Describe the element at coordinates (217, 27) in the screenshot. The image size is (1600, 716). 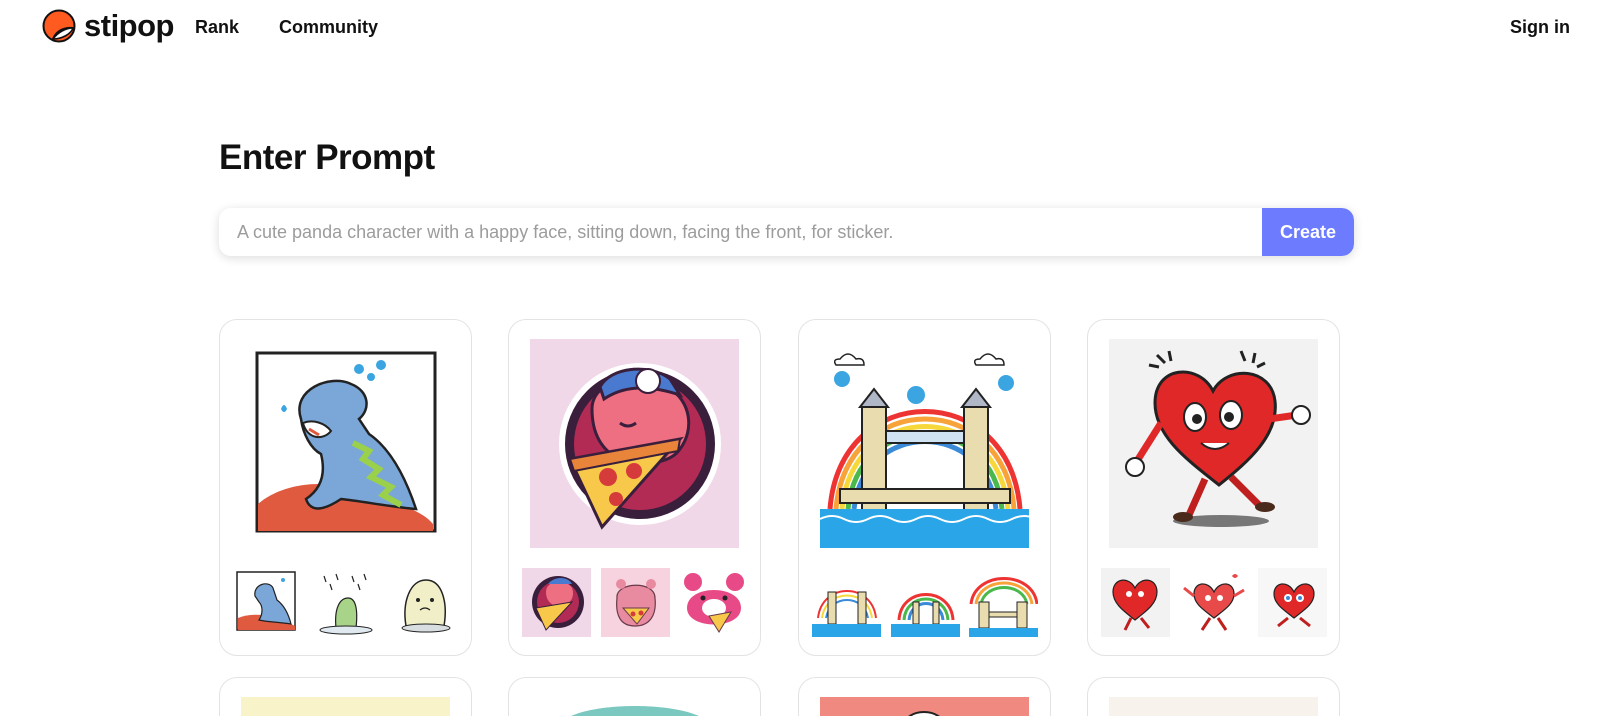
I see `nav-rank-link: Rank` at that location.